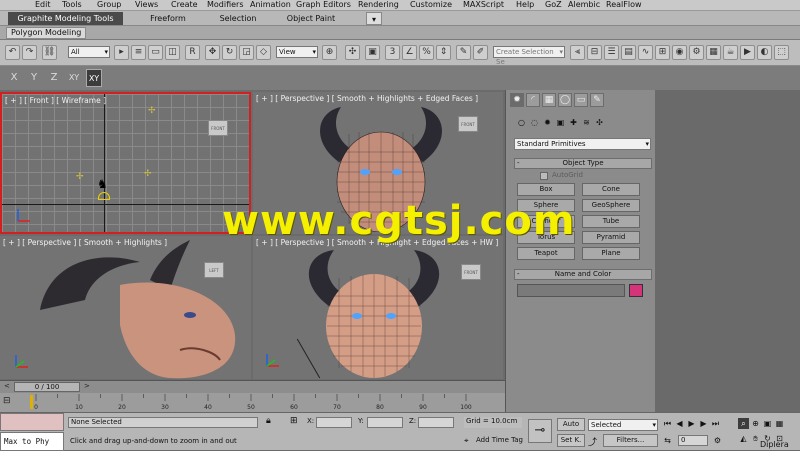 Image resolution: width=800 pixels, height=451 pixels. Describe the element at coordinates (571, 424) in the screenshot. I see `auto-key-button: Auto` at that location.